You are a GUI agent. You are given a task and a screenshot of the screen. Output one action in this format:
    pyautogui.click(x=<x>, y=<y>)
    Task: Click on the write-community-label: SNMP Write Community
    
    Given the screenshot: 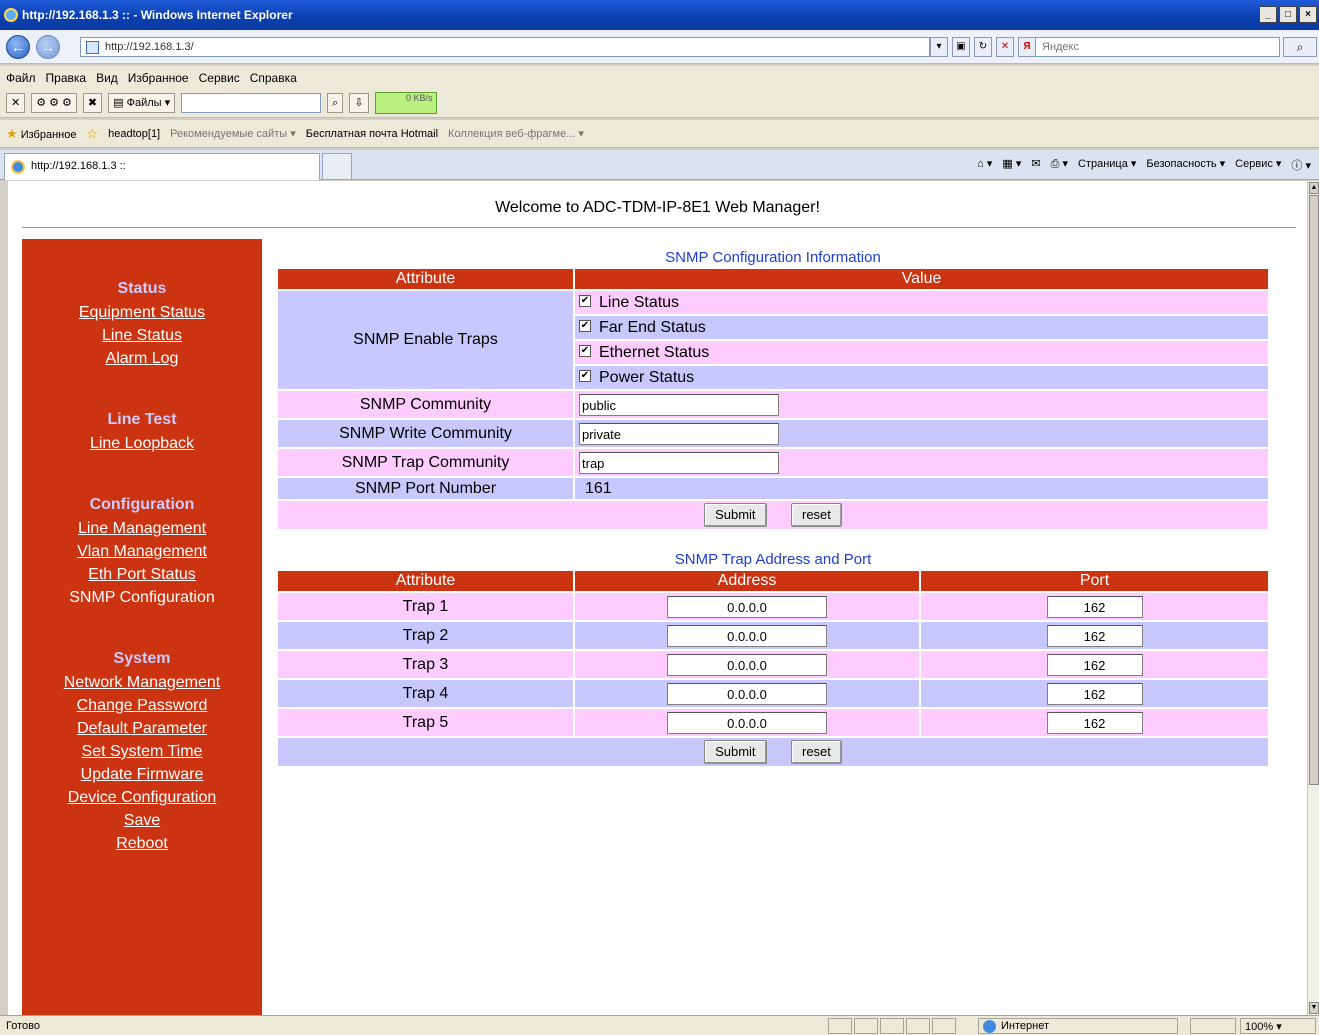 What is the action you would take?
    pyautogui.click(x=426, y=433)
    